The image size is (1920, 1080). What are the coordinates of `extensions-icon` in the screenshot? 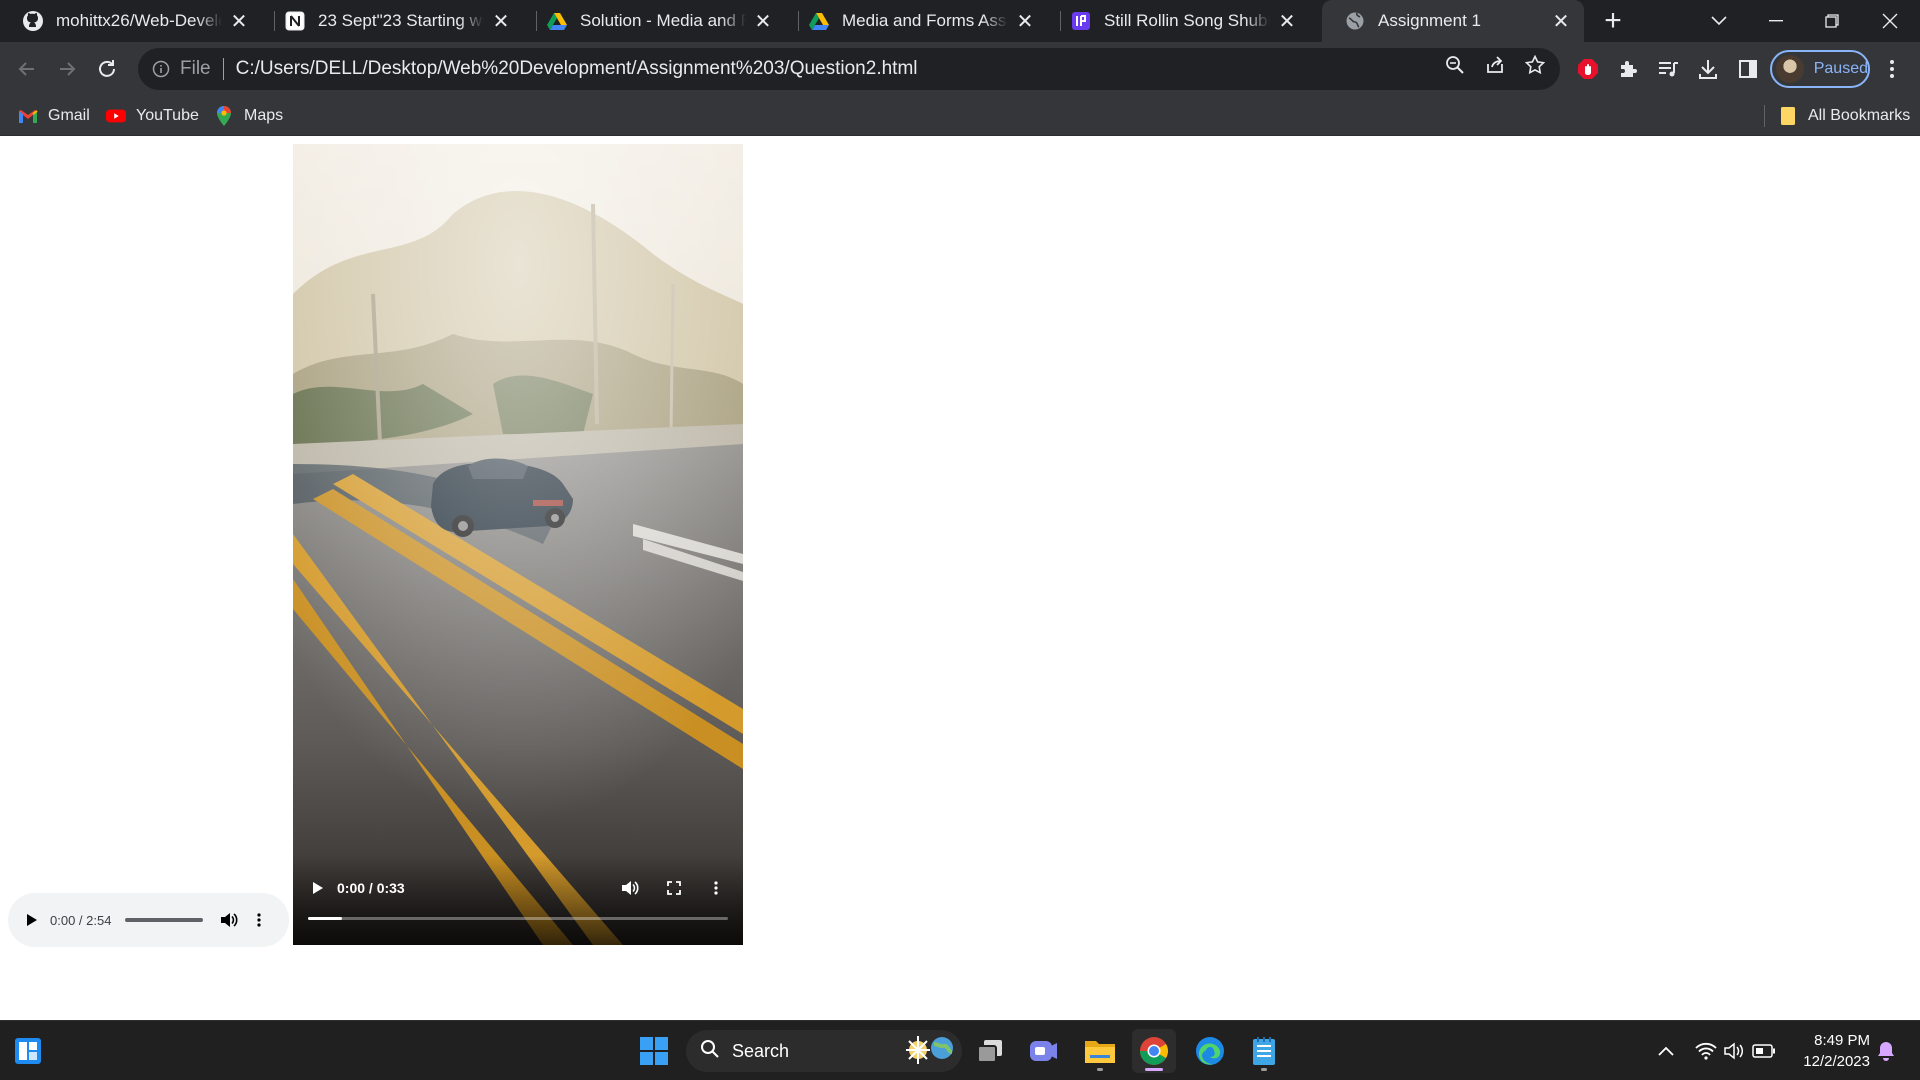 It's located at (1628, 69).